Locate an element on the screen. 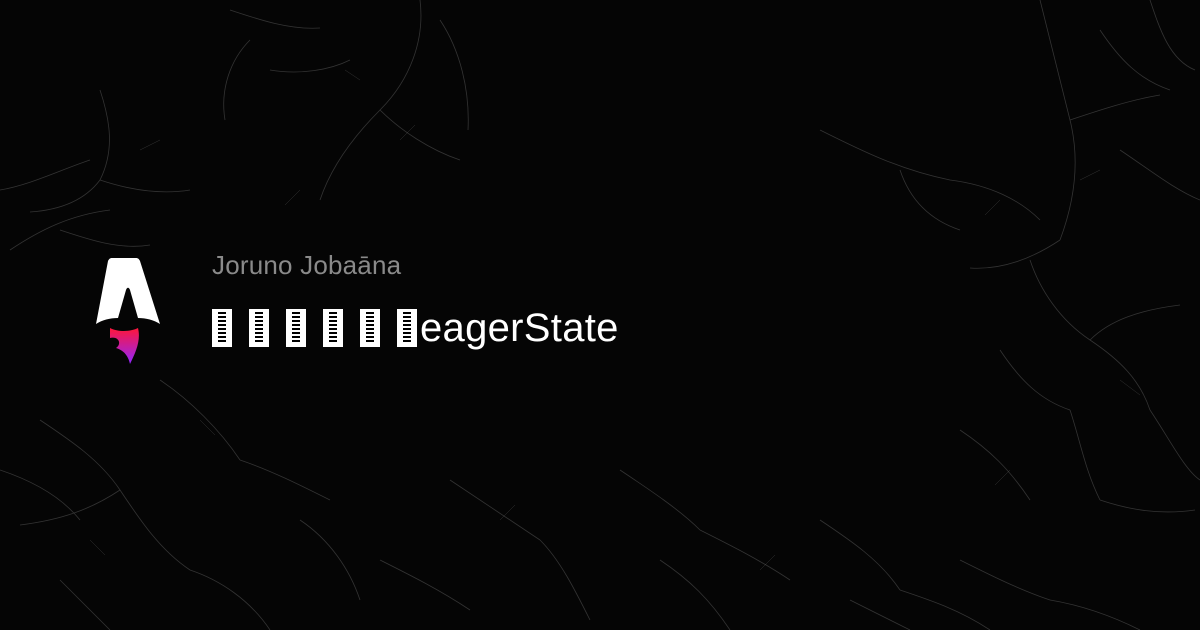 The height and width of the screenshot is (630, 1200). post-title: eagerState is located at coordinates (415, 328).